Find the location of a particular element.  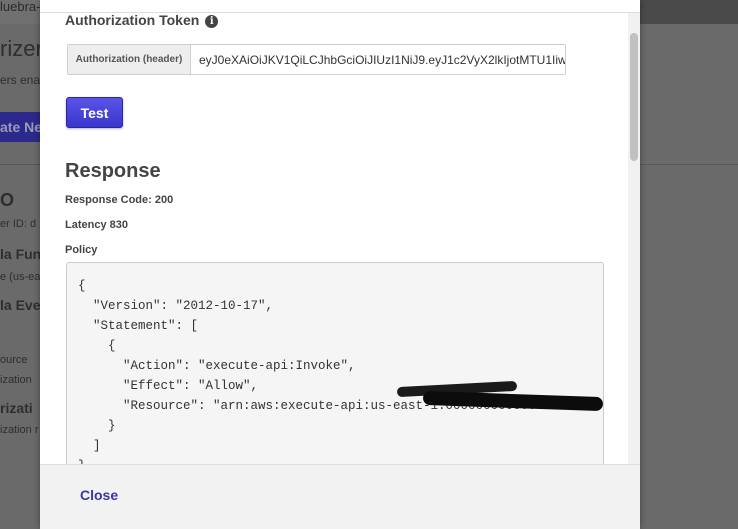

test-button: Test is located at coordinates (94, 112).